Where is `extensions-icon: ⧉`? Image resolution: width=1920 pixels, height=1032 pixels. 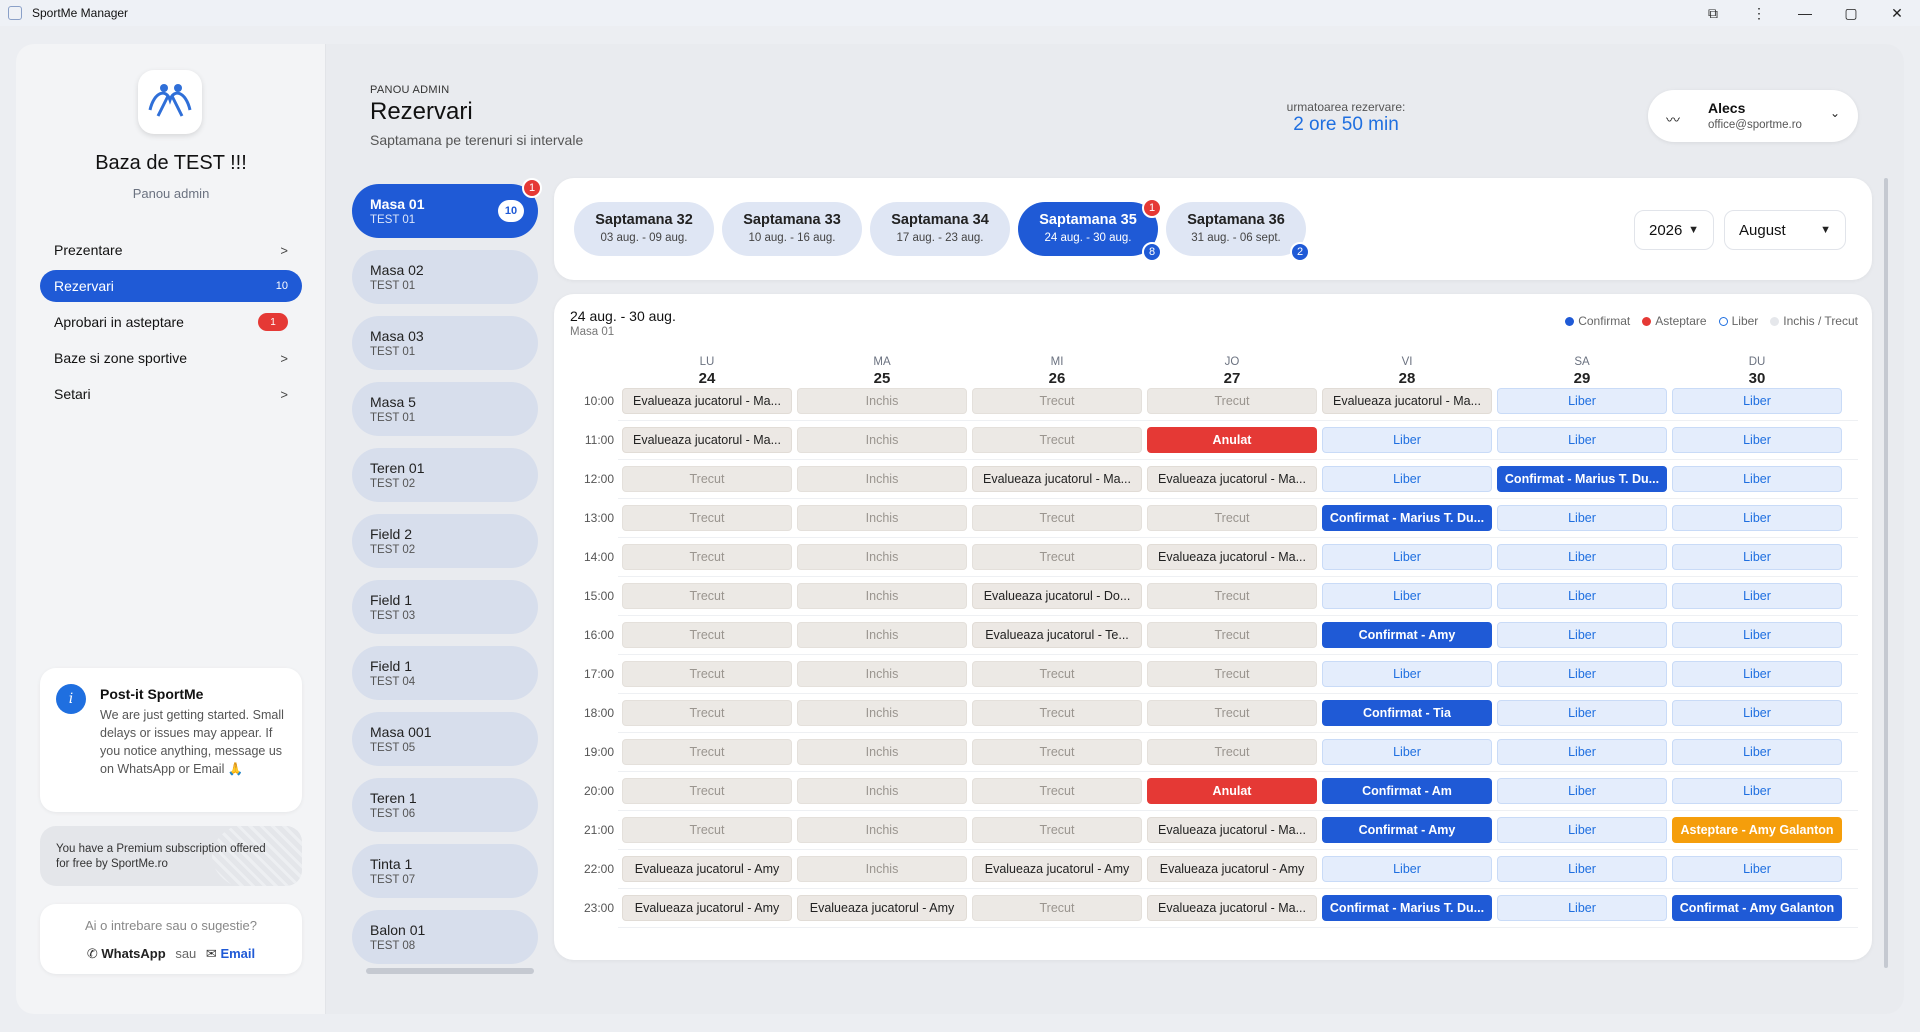
extensions-icon: ⧉ is located at coordinates (1713, 13).